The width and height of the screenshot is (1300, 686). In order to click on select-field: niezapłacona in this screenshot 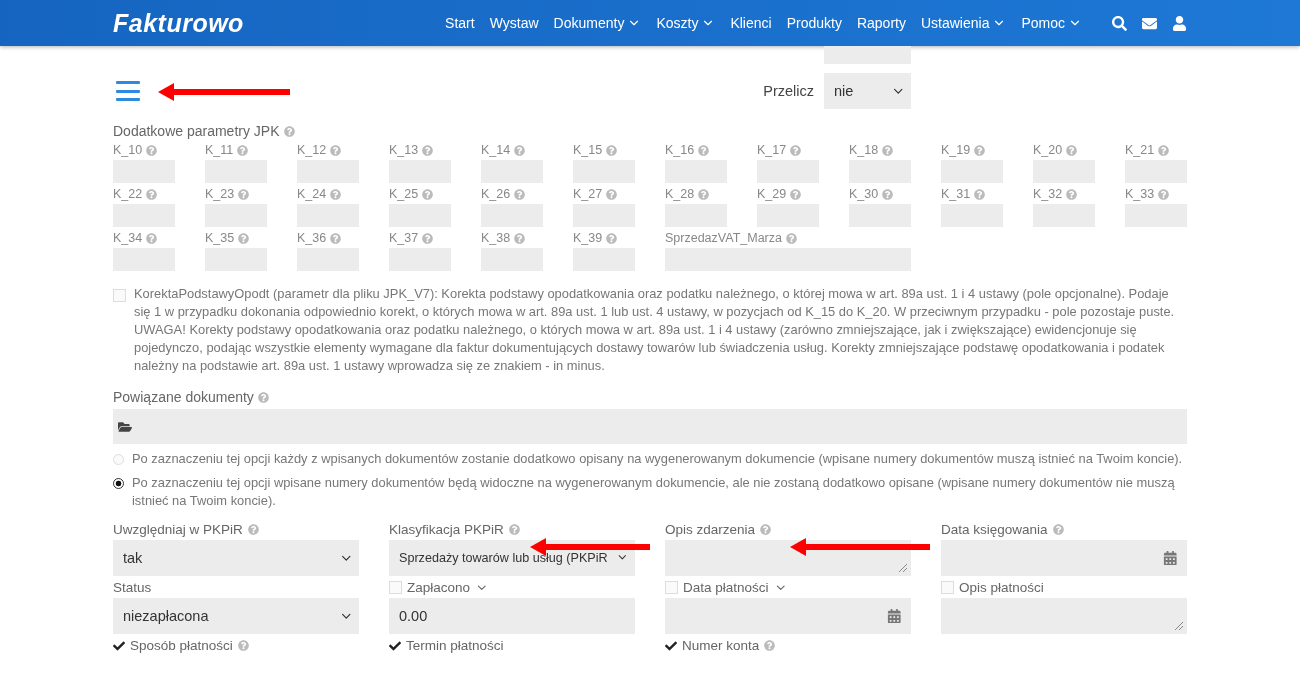, I will do `click(236, 616)`.